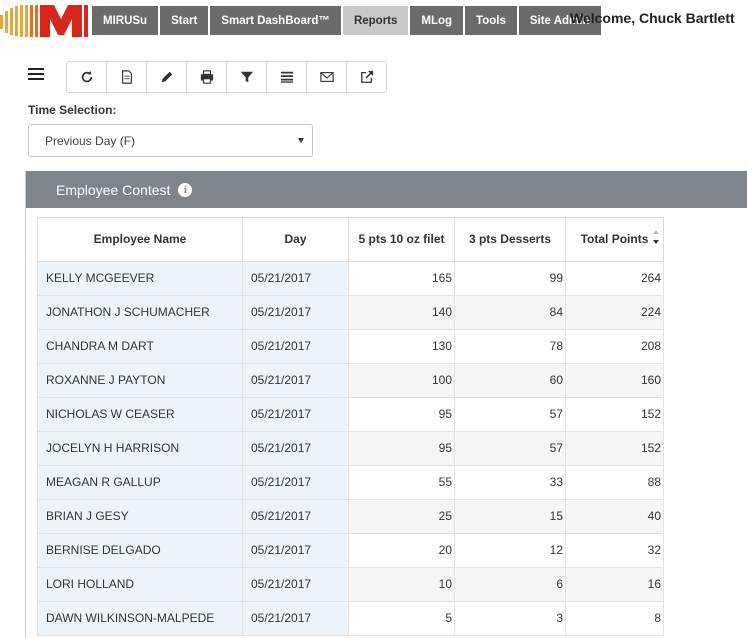  Describe the element at coordinates (510, 346) in the screenshot. I see `cell-desserts: 78` at that location.